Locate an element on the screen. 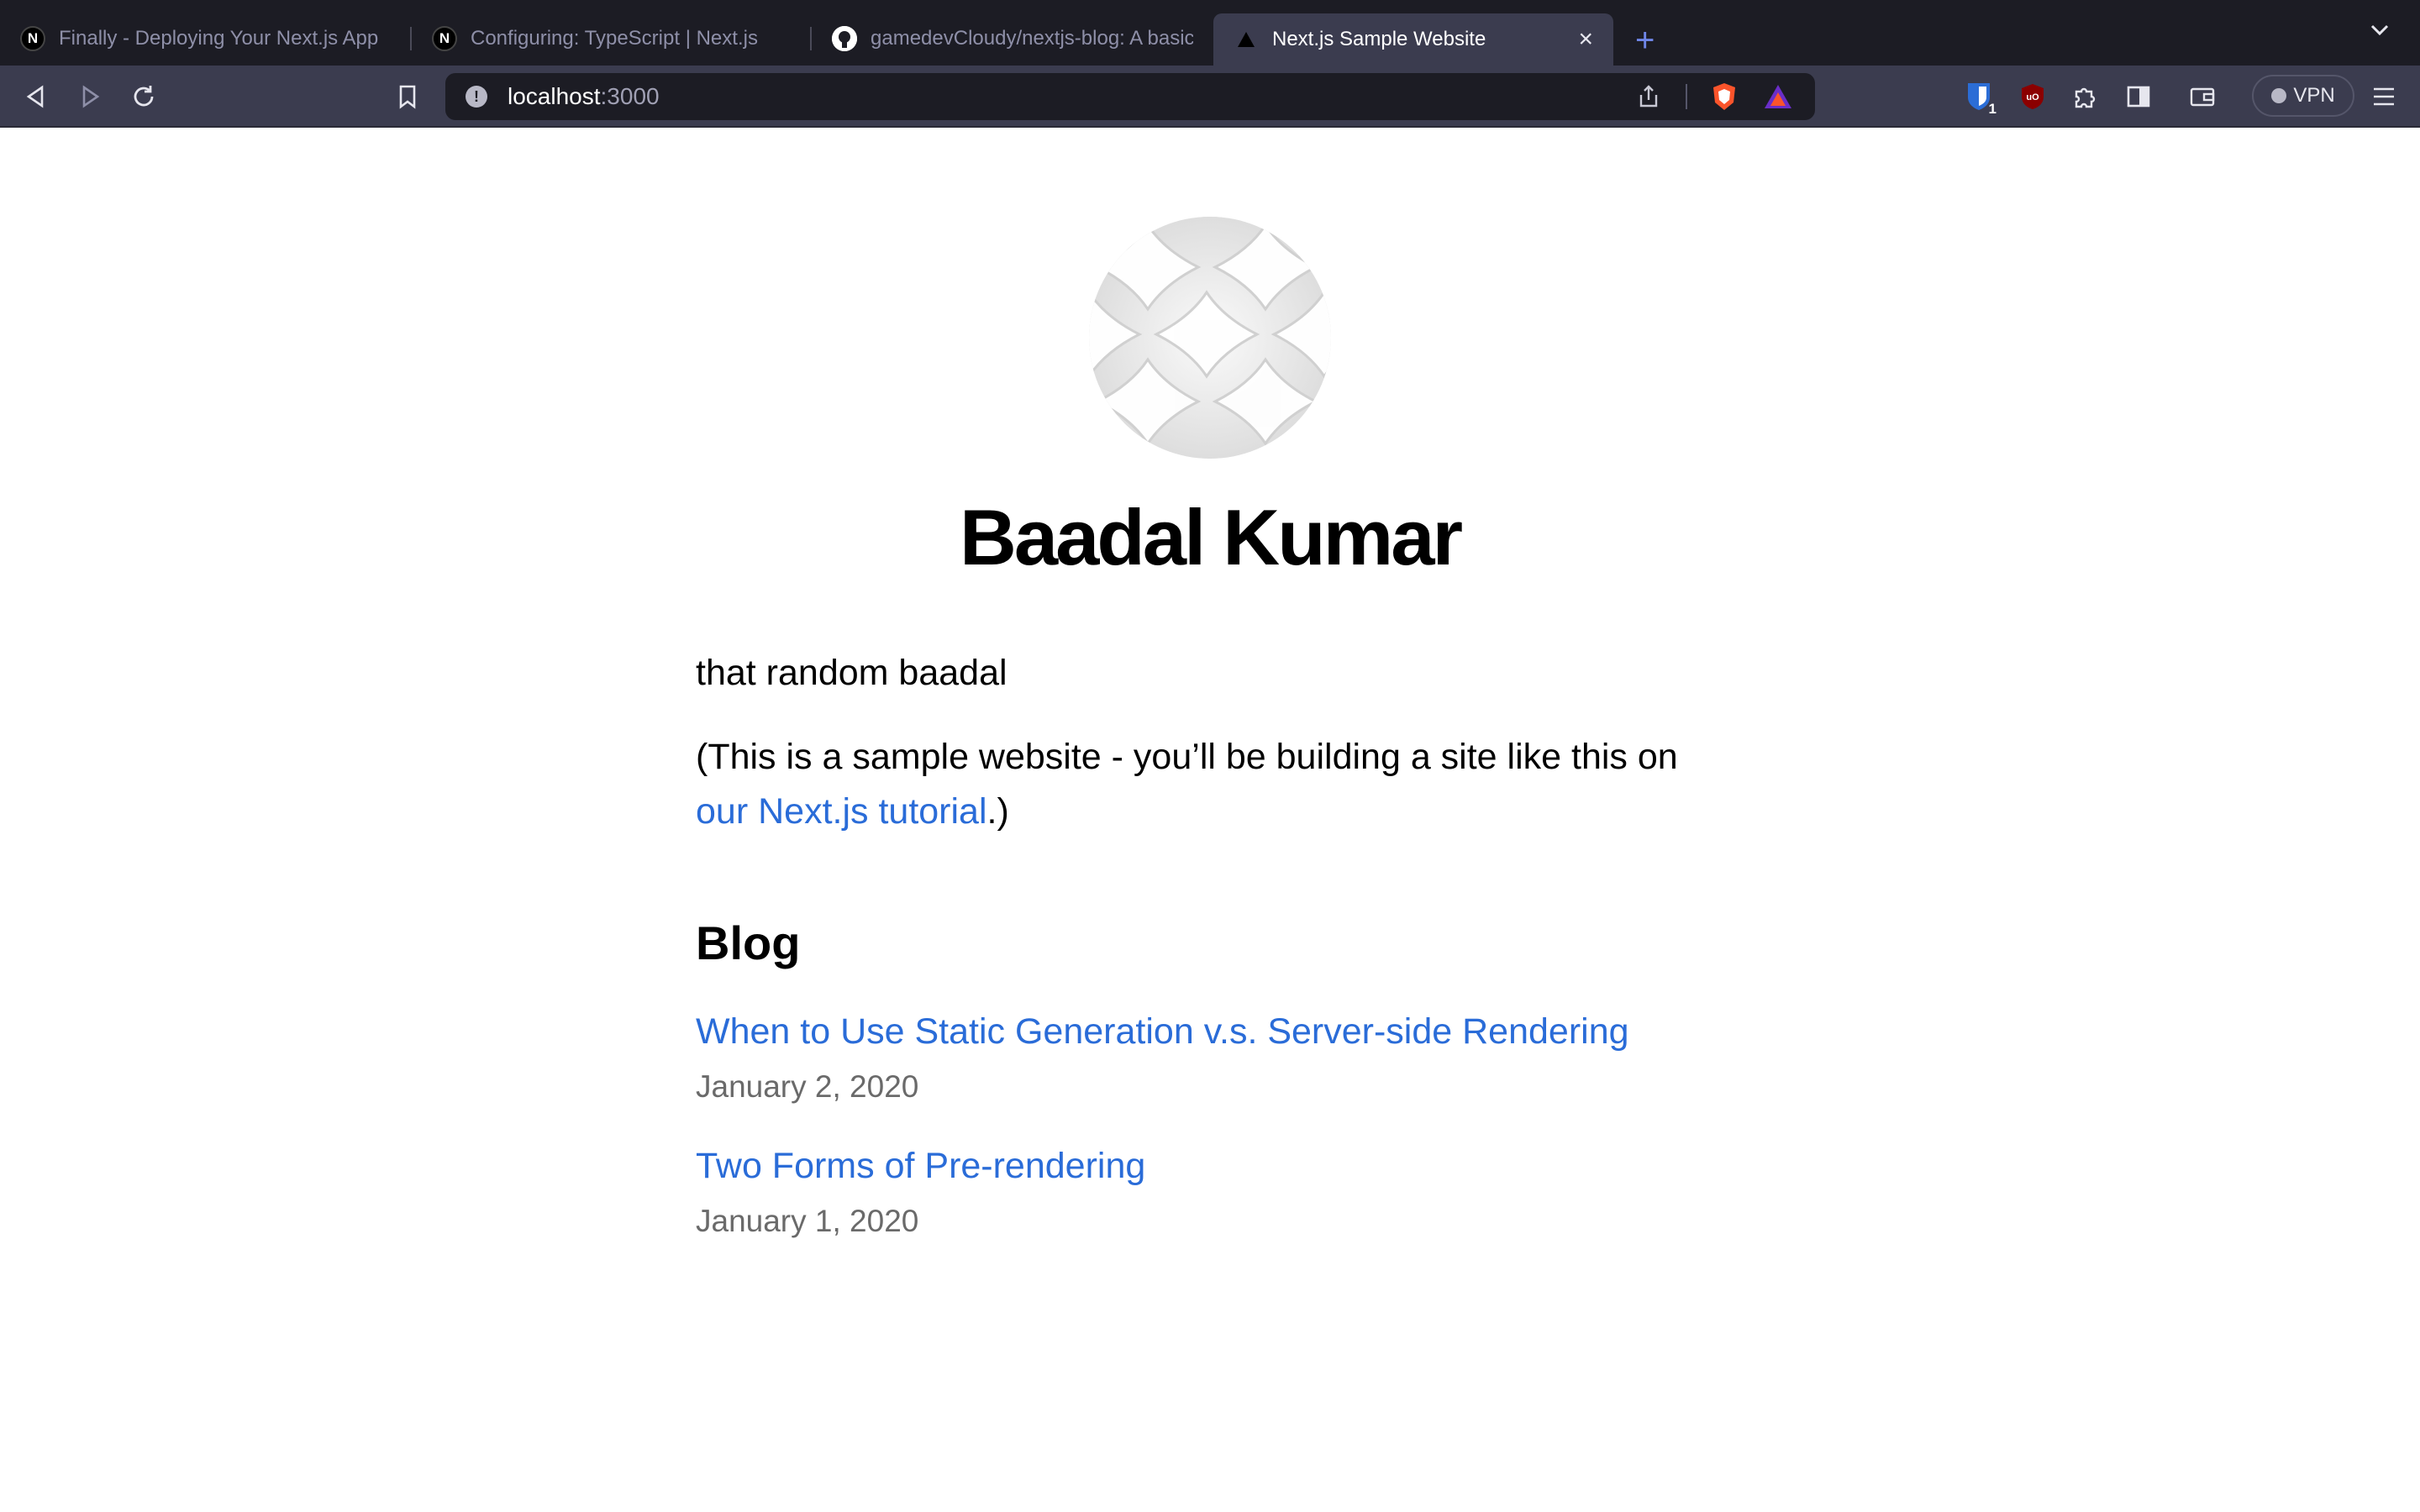  back-icon is located at coordinates (35, 96).